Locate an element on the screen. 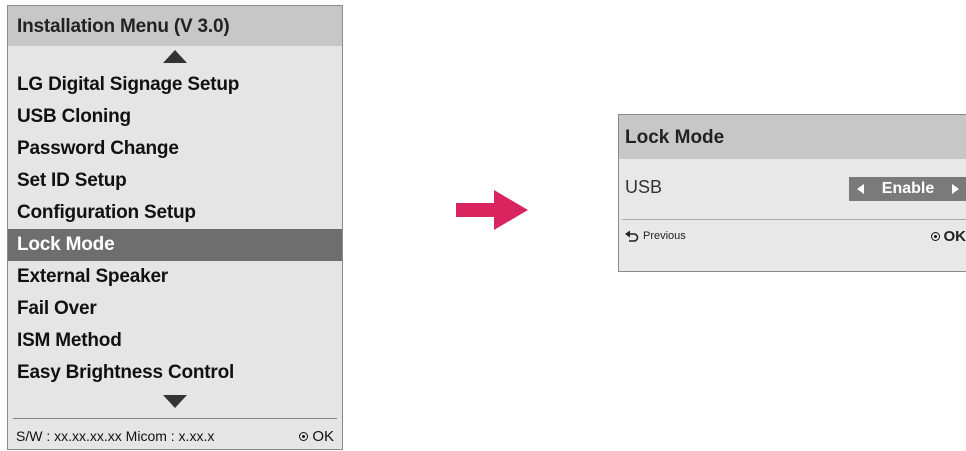 The image size is (966, 451). menu-item-lg-digital-signage-setup: LG Digital Signage Setup is located at coordinates (175, 85).